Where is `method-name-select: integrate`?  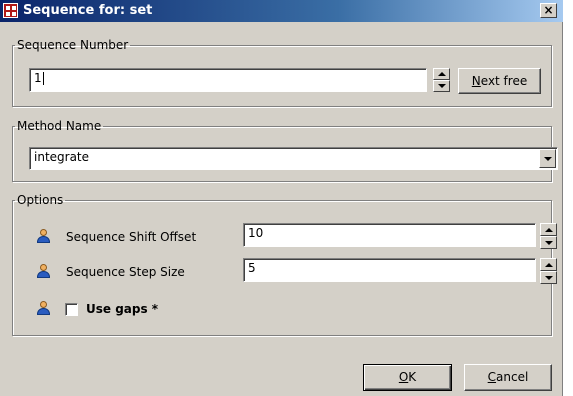
method-name-select: integrate is located at coordinates (293, 158).